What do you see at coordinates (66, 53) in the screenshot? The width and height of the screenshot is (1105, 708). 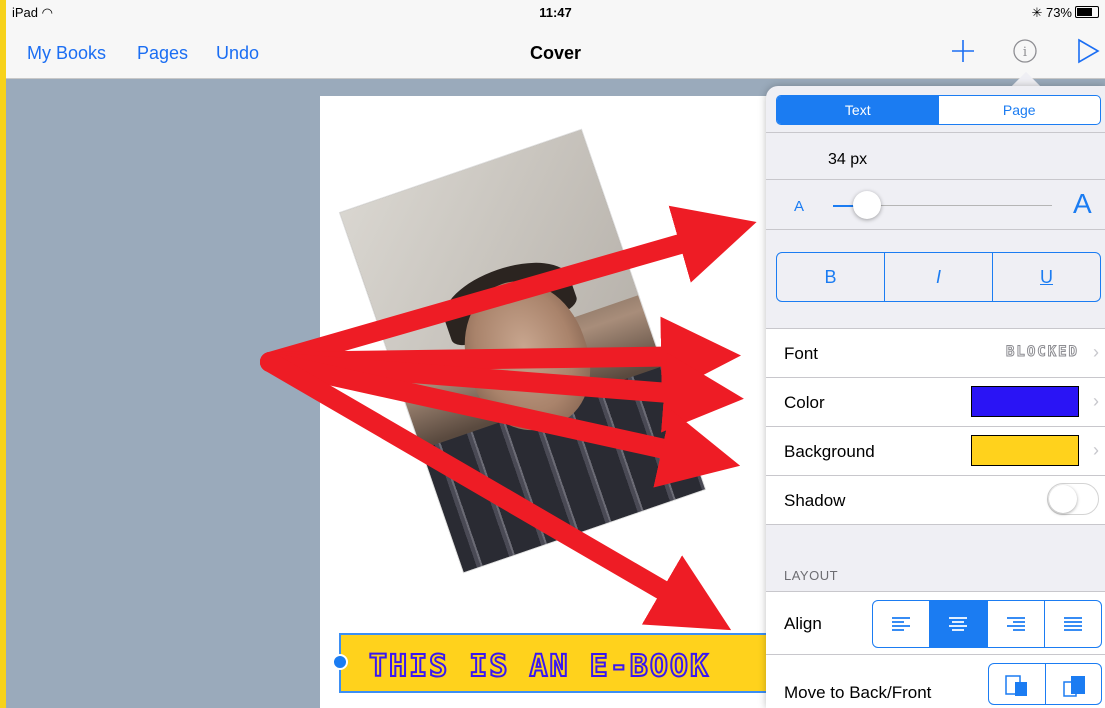 I see `my-books-button: My Books` at bounding box center [66, 53].